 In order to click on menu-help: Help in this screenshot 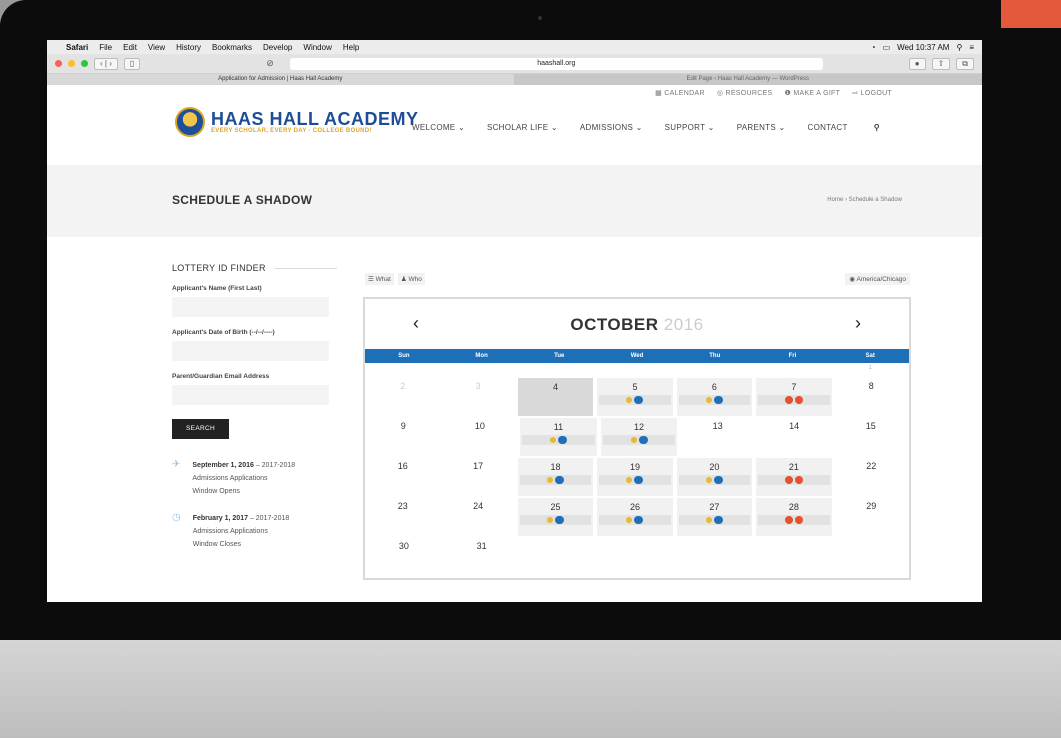, I will do `click(351, 47)`.